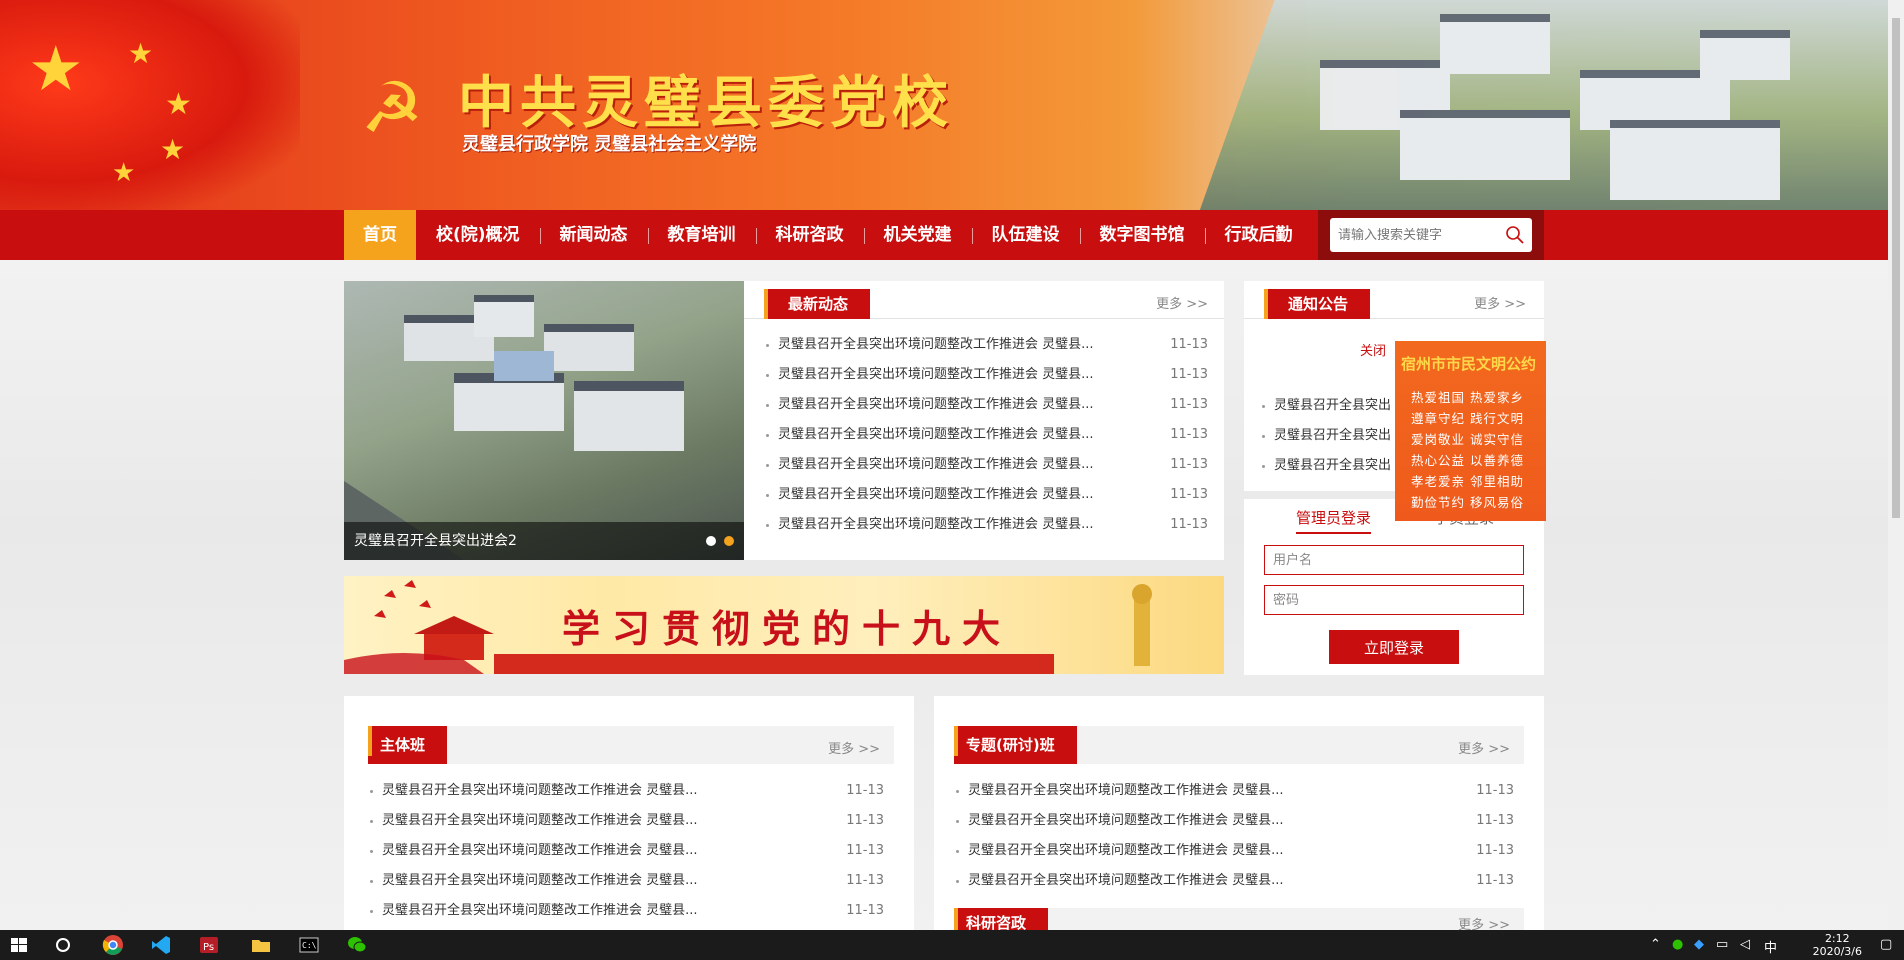 The width and height of the screenshot is (1904, 960). I want to click on photoshop-icon: Ps, so click(209, 945).